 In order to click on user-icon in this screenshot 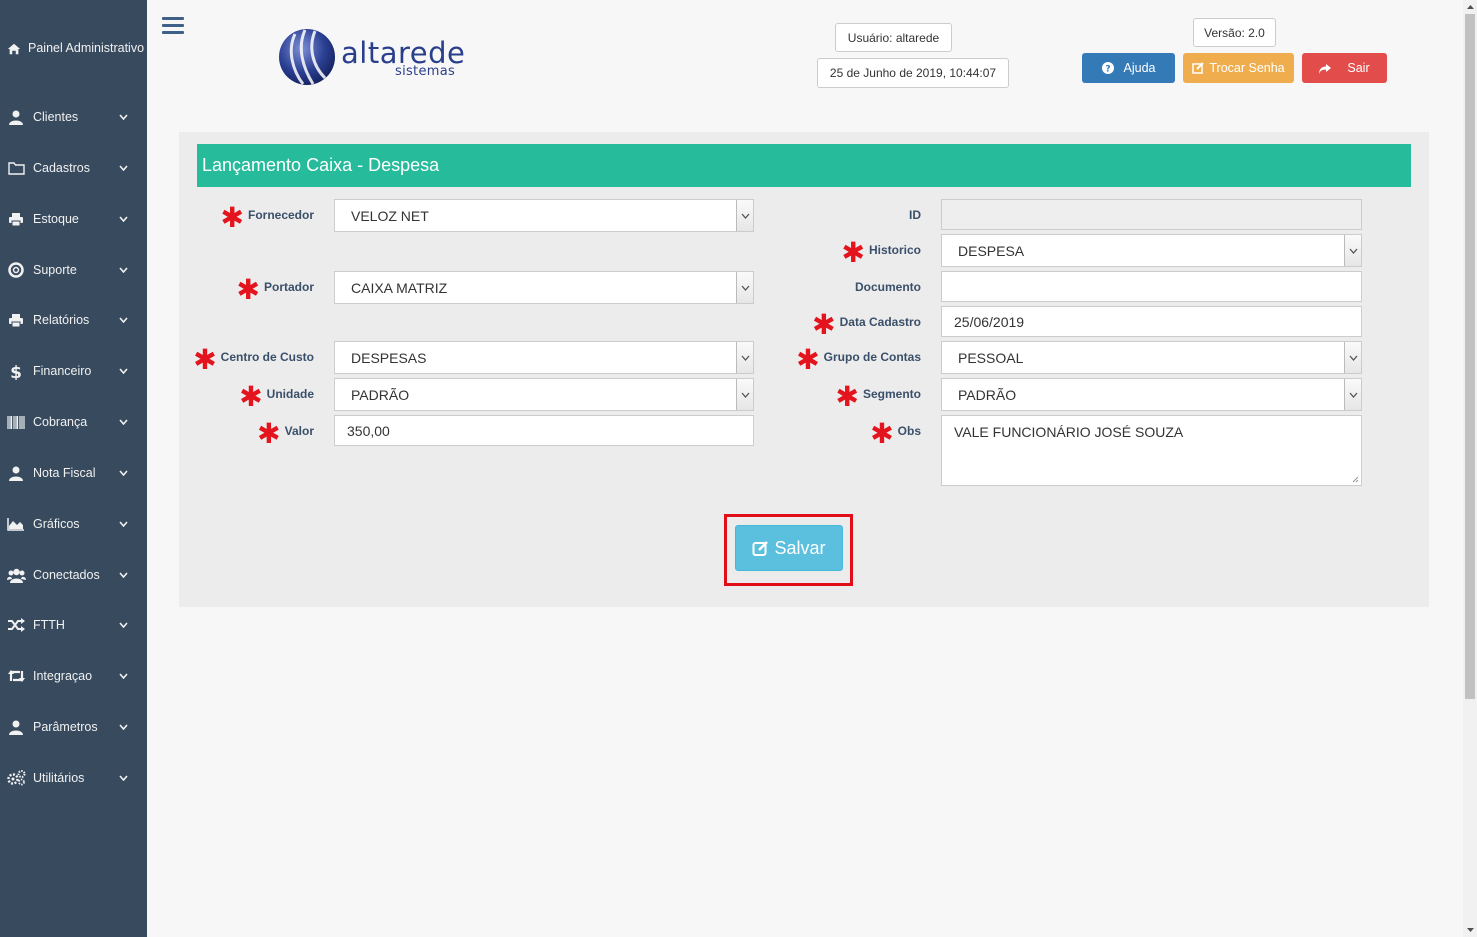, I will do `click(16, 117)`.